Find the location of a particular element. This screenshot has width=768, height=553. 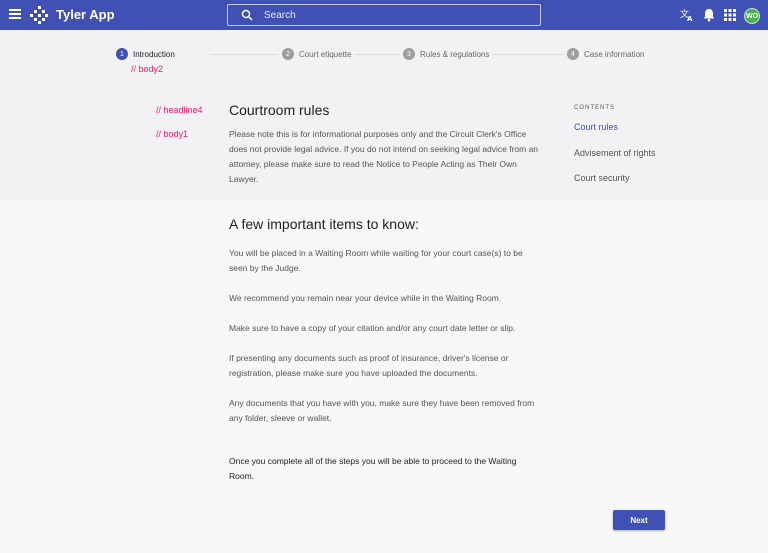

step-case-information: 4 Case information is located at coordinates (605, 54).